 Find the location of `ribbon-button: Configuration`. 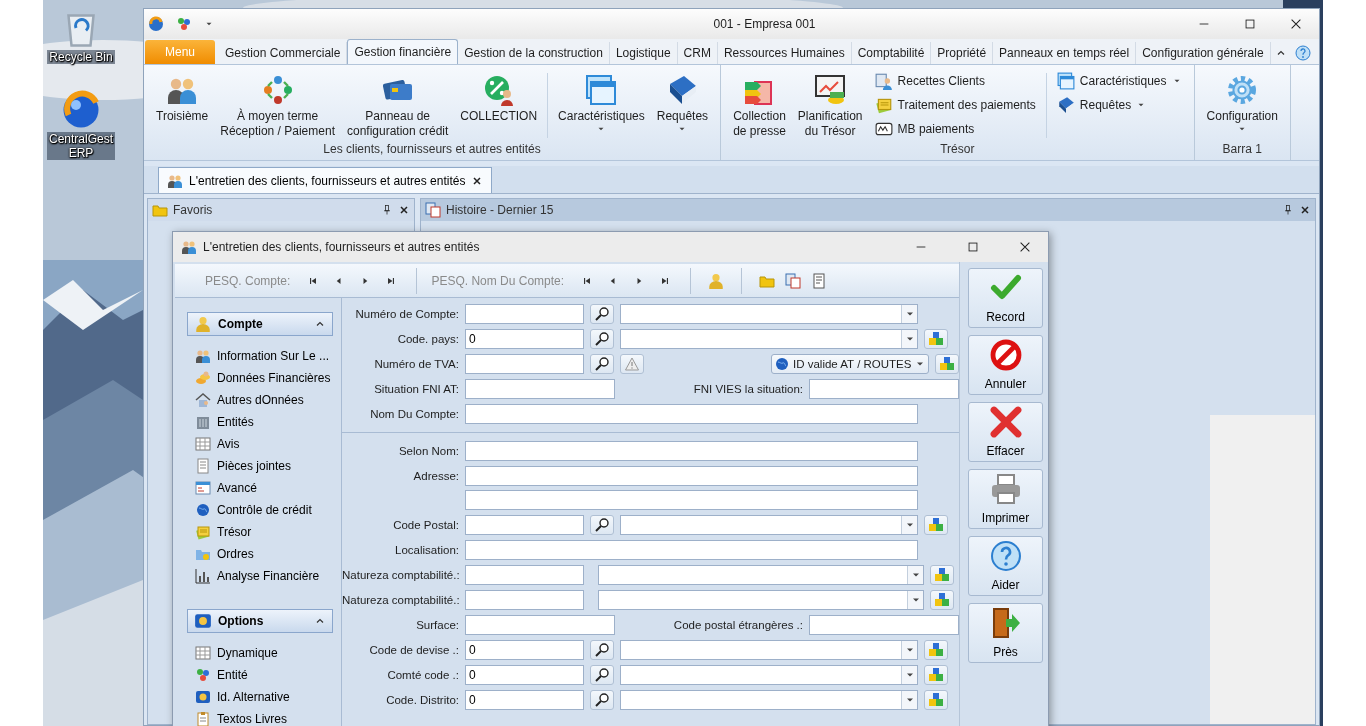

ribbon-button: Configuration is located at coordinates (1242, 102).